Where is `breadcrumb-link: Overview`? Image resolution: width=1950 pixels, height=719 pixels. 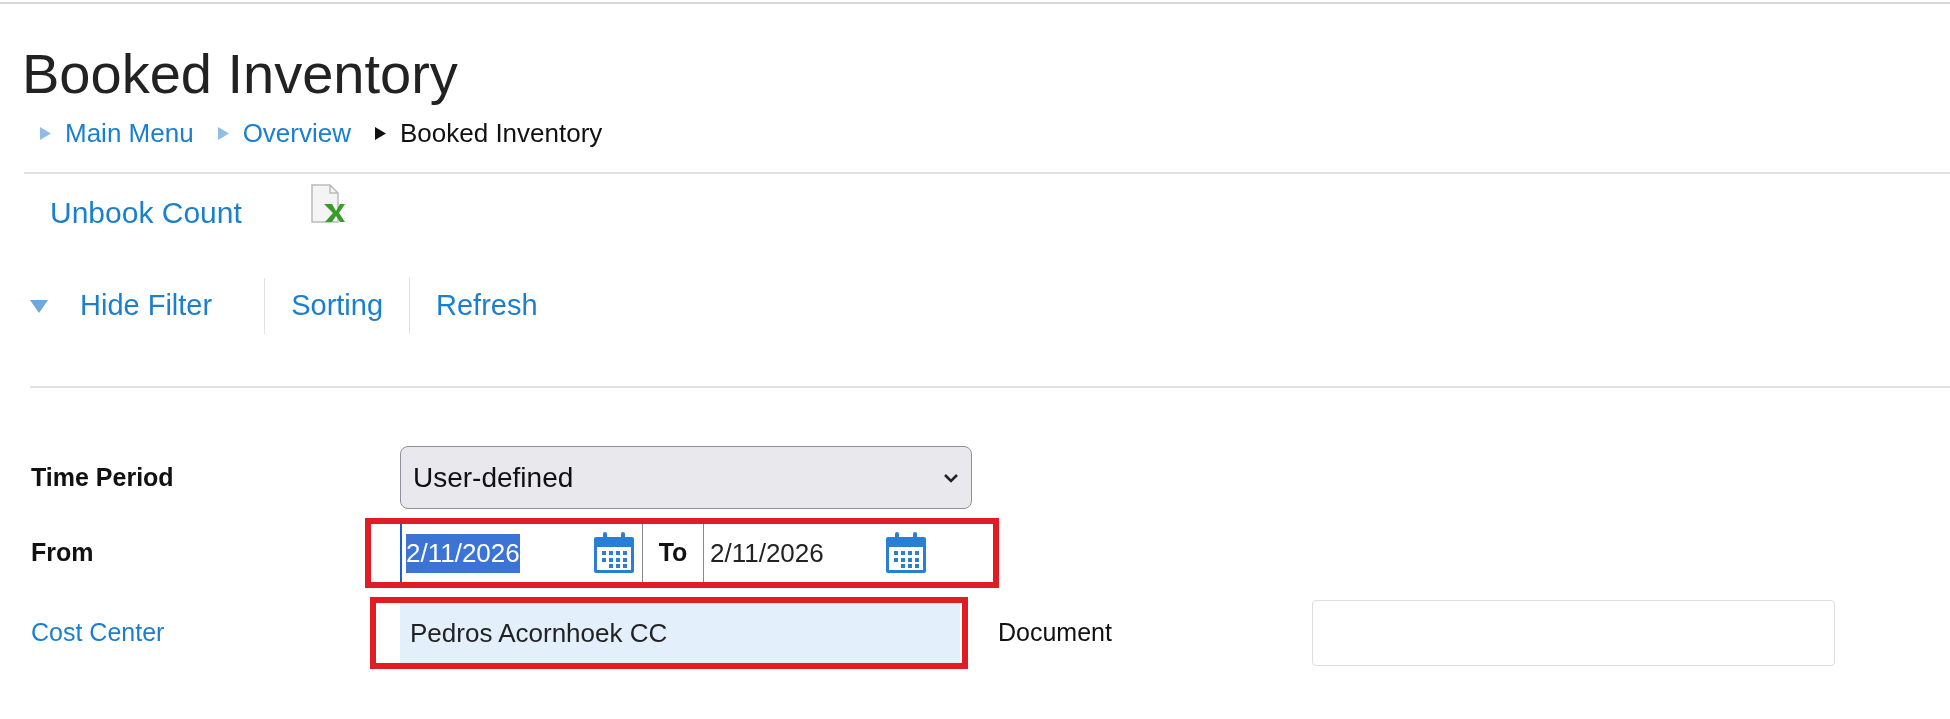
breadcrumb-link: Overview is located at coordinates (296, 133).